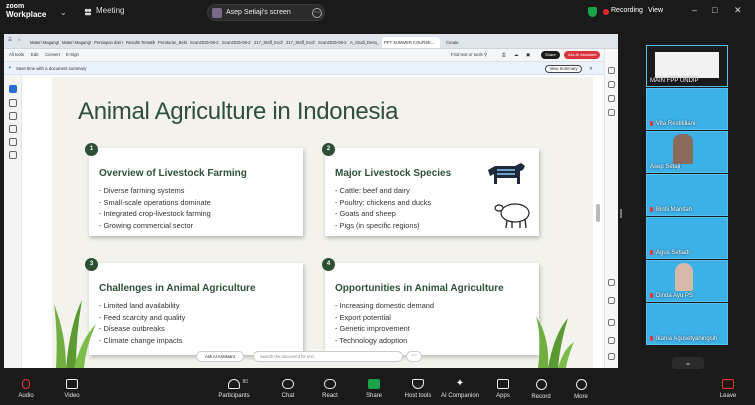 Image resolution: width=755 pixels, height=405 pixels. What do you see at coordinates (459, 42) in the screenshot?
I see `new-tab-button: Create` at bounding box center [459, 42].